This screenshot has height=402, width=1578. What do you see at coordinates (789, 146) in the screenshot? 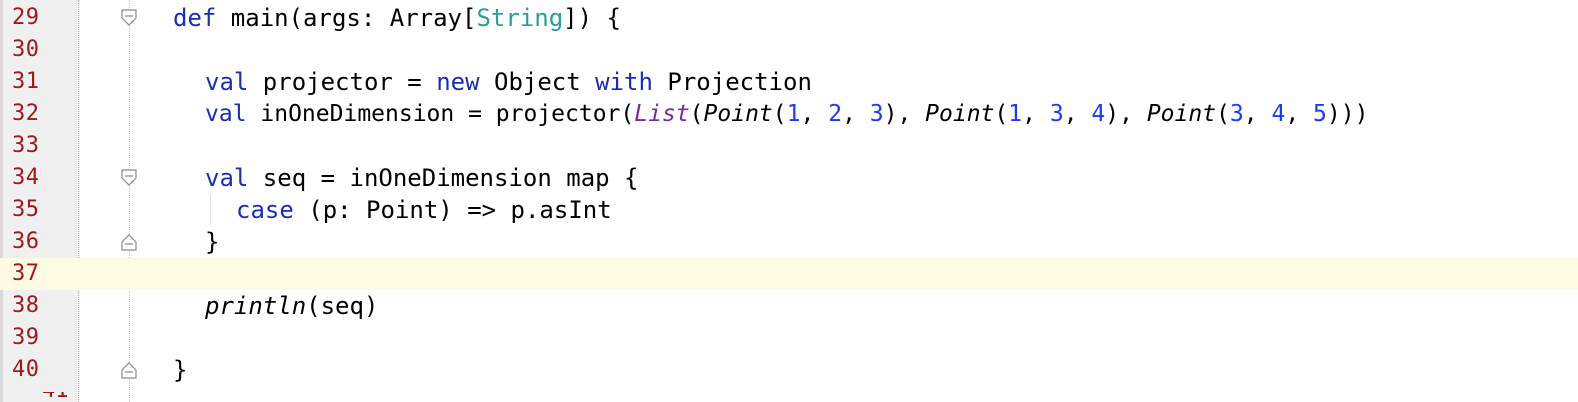
I see `code-line: 33` at bounding box center [789, 146].